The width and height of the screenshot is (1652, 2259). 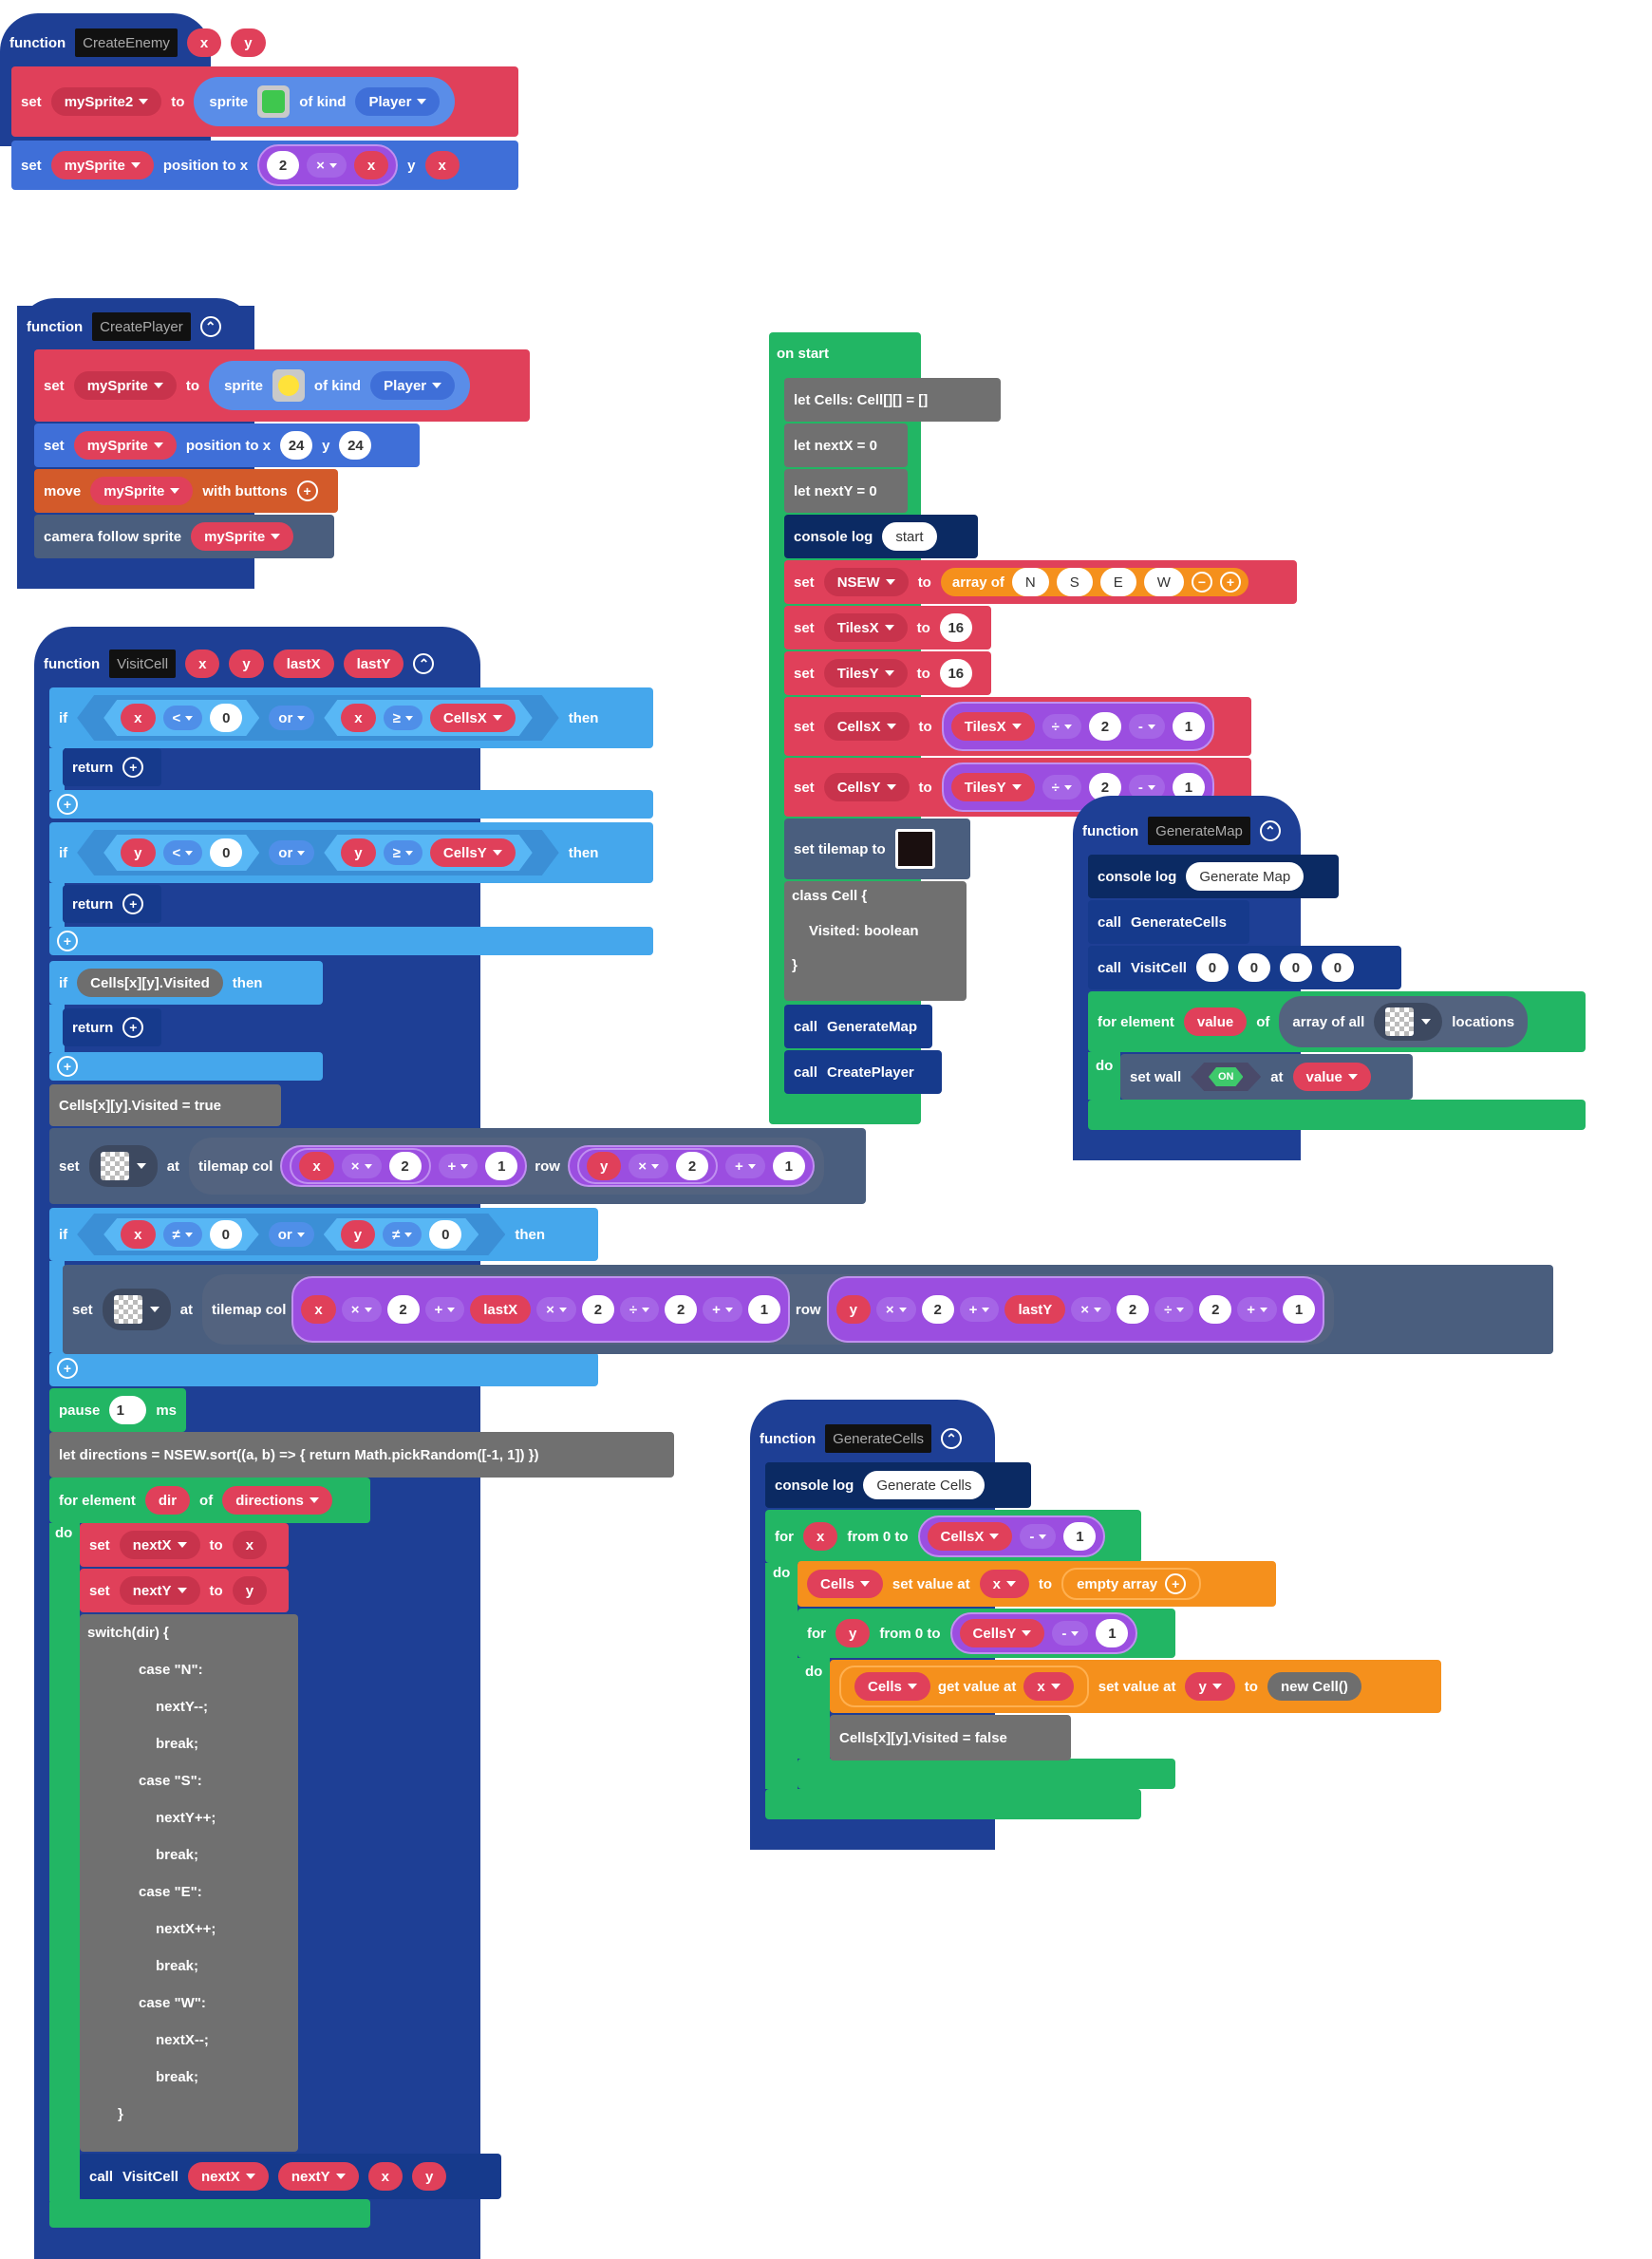 What do you see at coordinates (1094, 582) in the screenshot?
I see `array-of-block: array of N S E W − +` at bounding box center [1094, 582].